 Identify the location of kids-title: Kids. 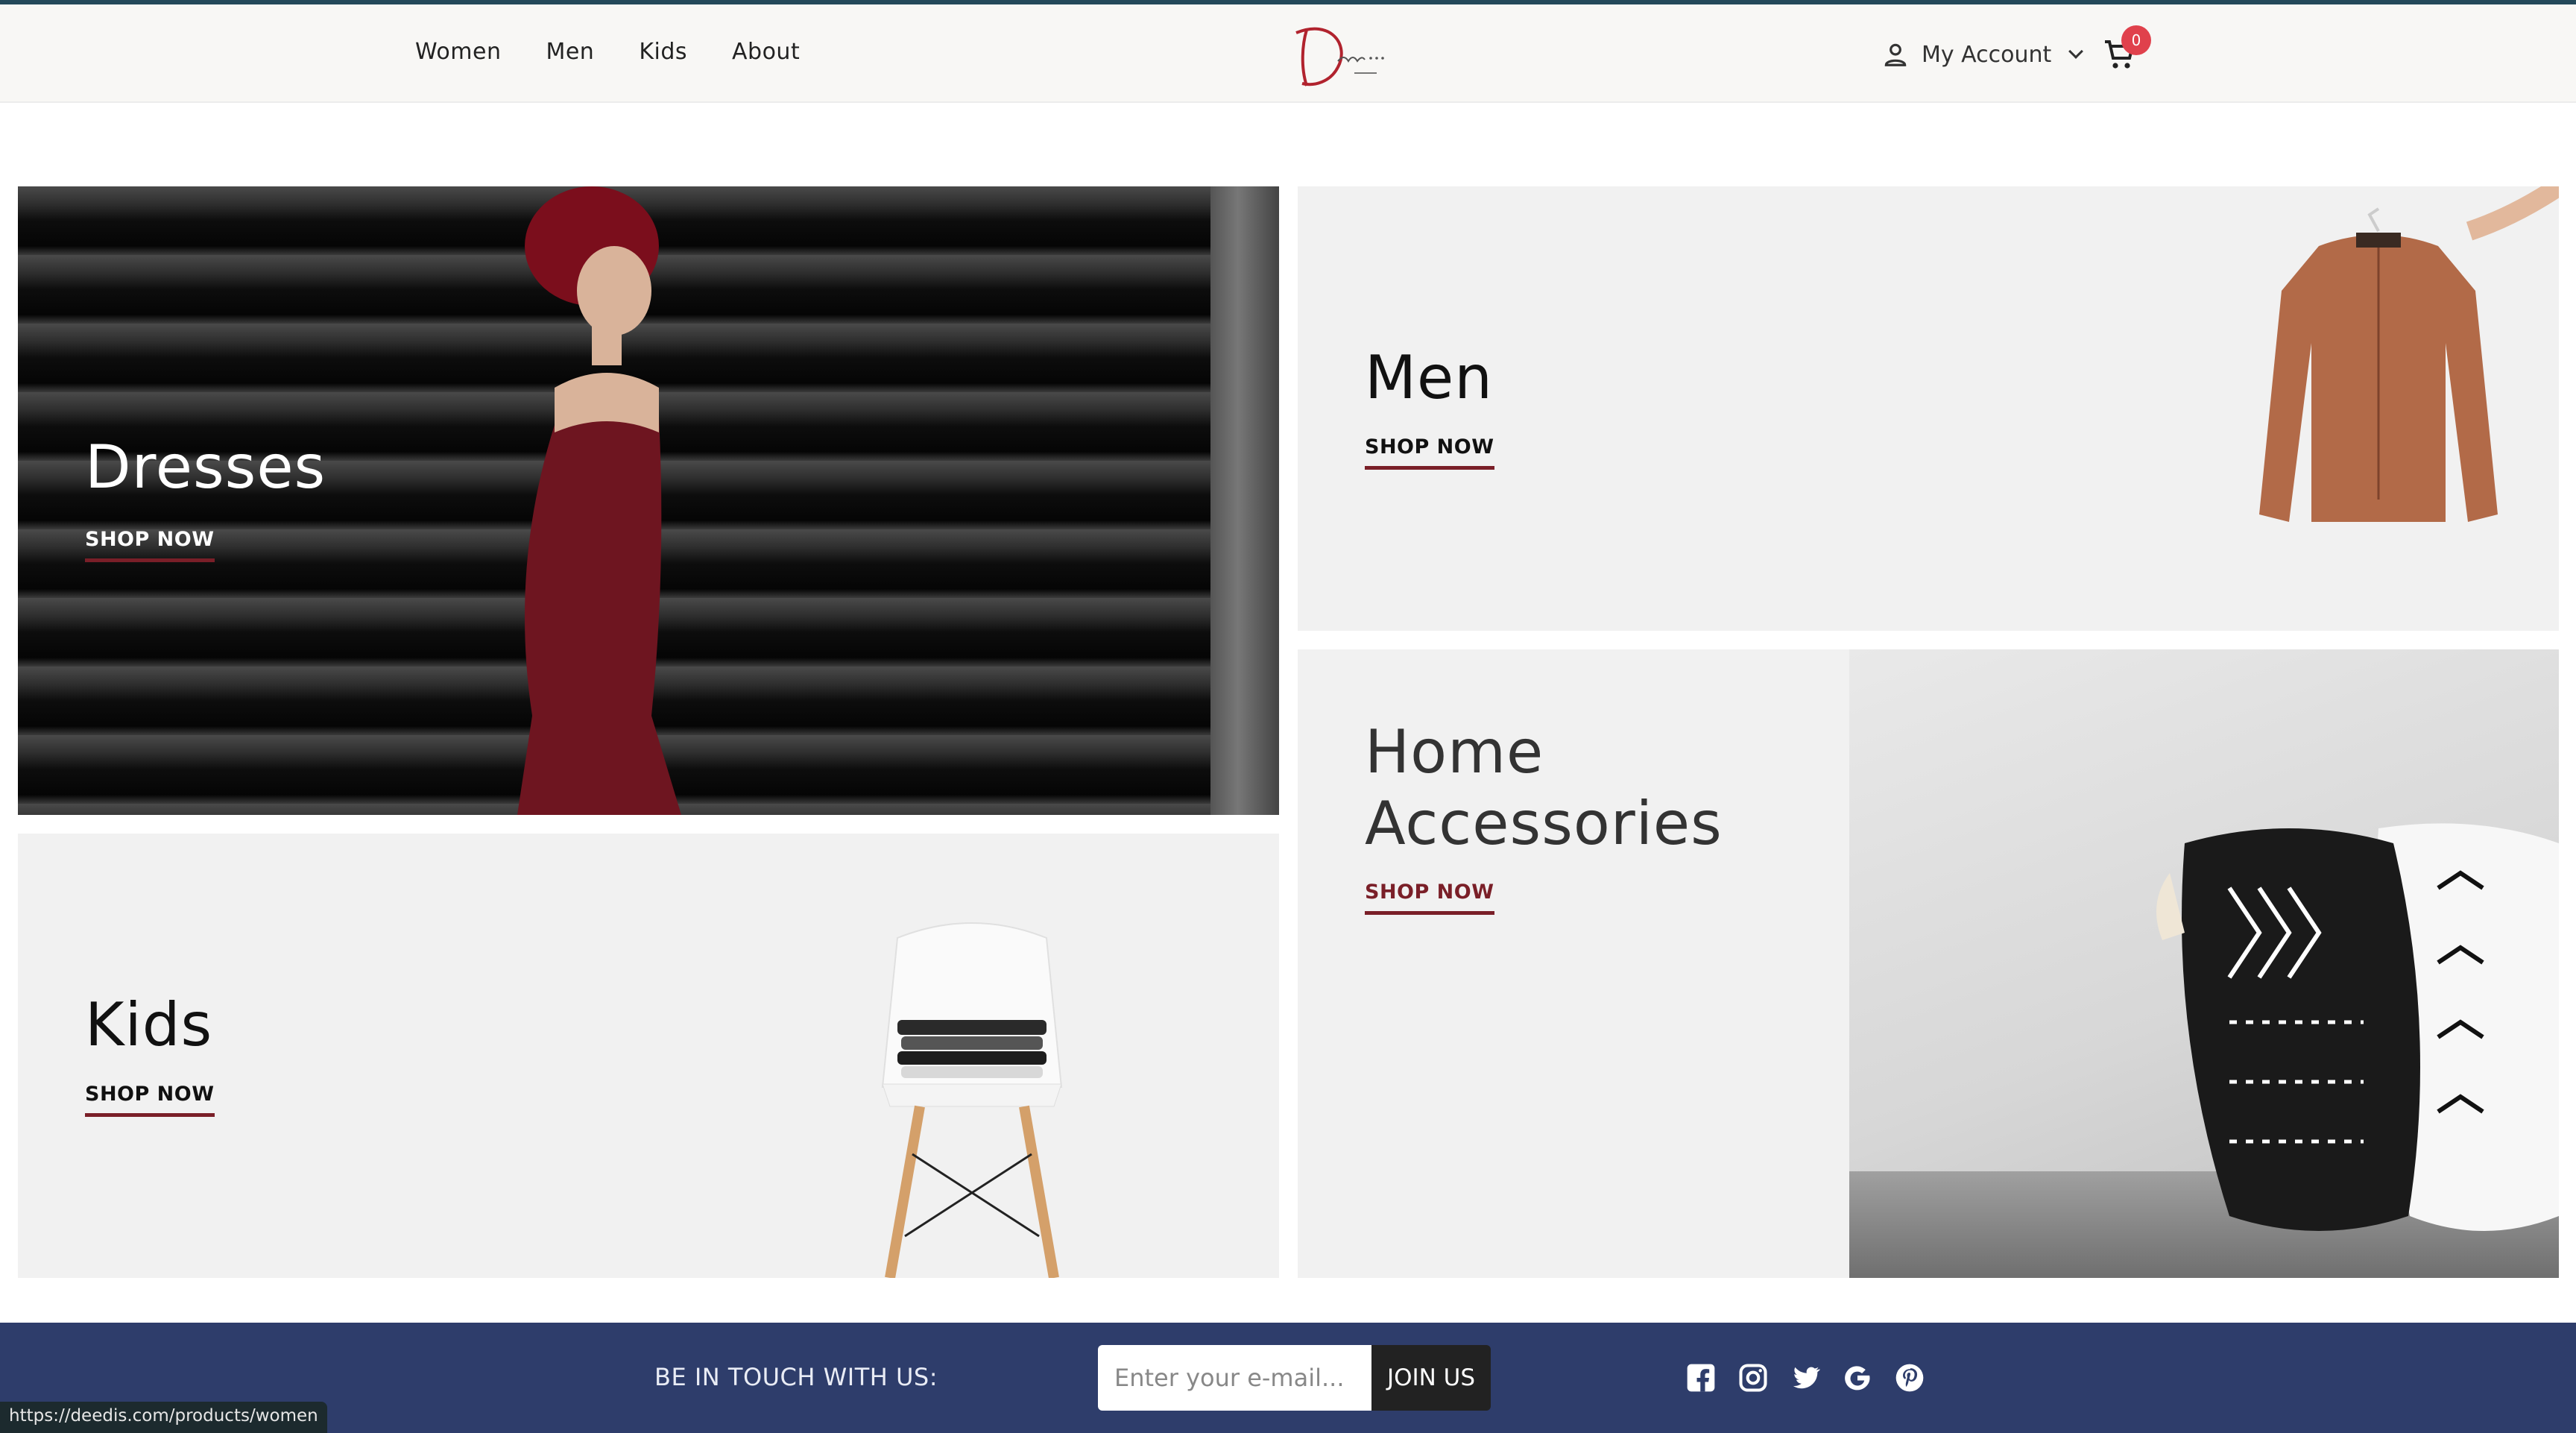
(149, 1024).